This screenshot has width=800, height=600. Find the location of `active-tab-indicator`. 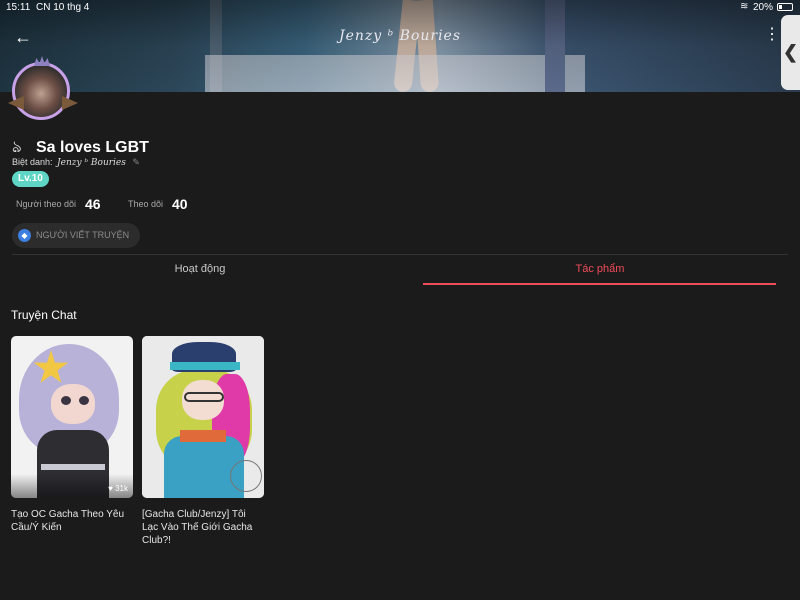

active-tab-indicator is located at coordinates (599, 284).